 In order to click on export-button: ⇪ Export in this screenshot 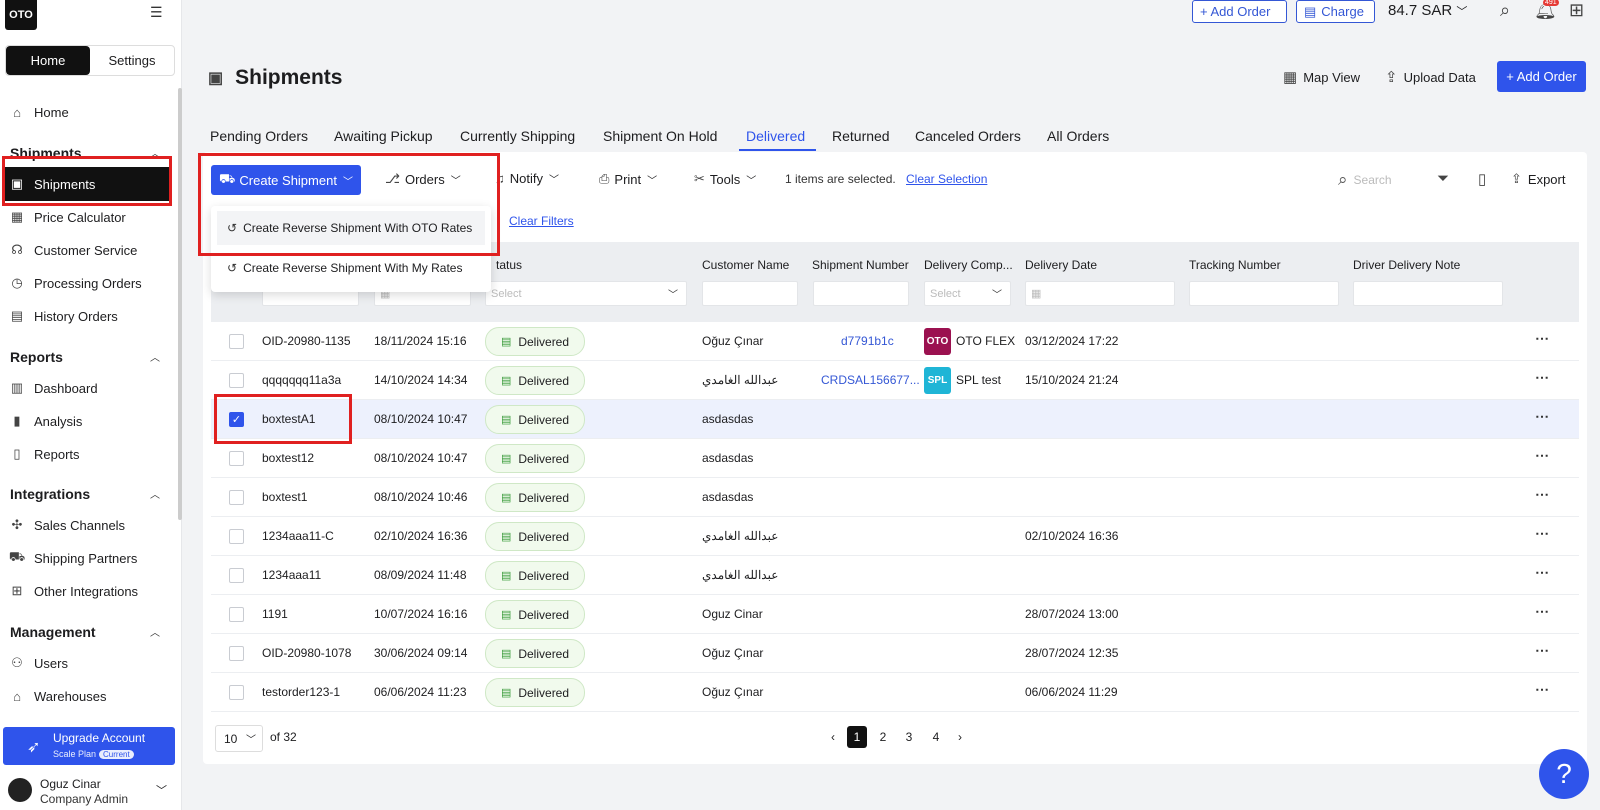, I will do `click(1538, 179)`.